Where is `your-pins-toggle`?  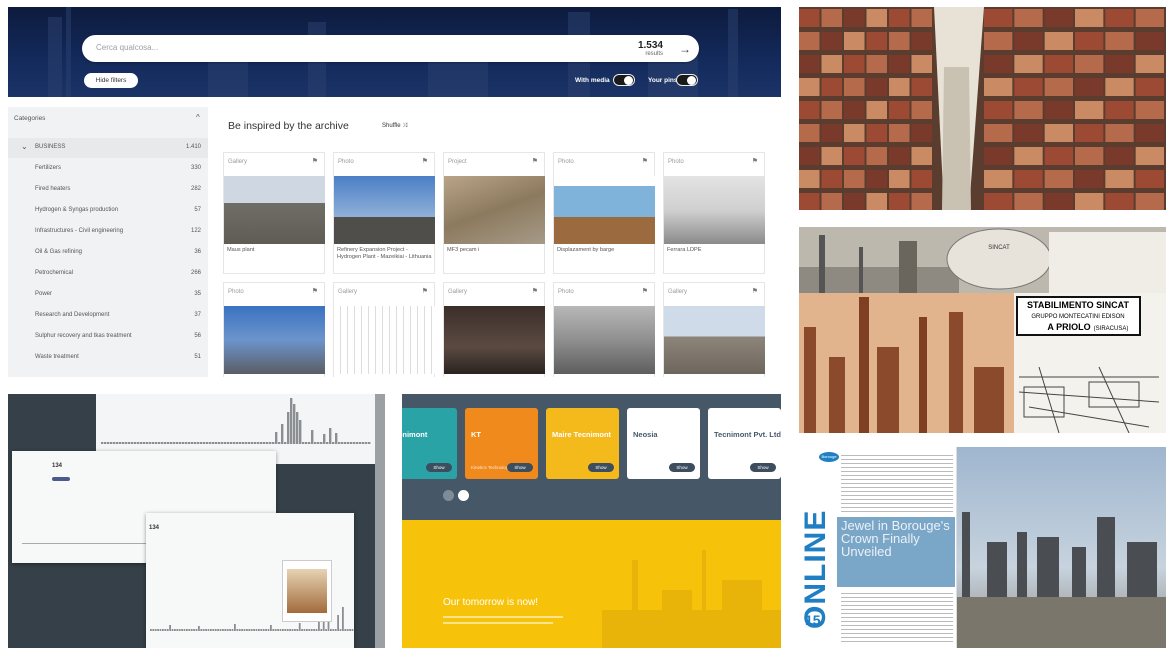 your-pins-toggle is located at coordinates (687, 80).